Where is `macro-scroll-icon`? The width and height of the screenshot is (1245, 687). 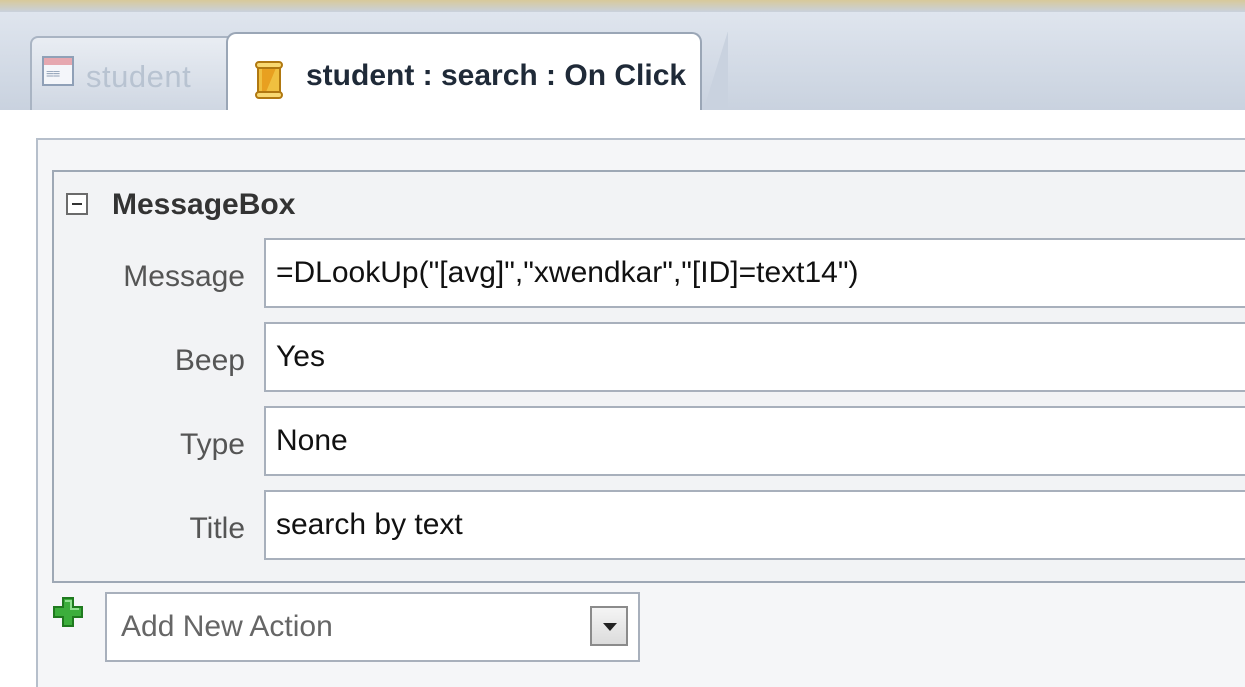 macro-scroll-icon is located at coordinates (269, 80).